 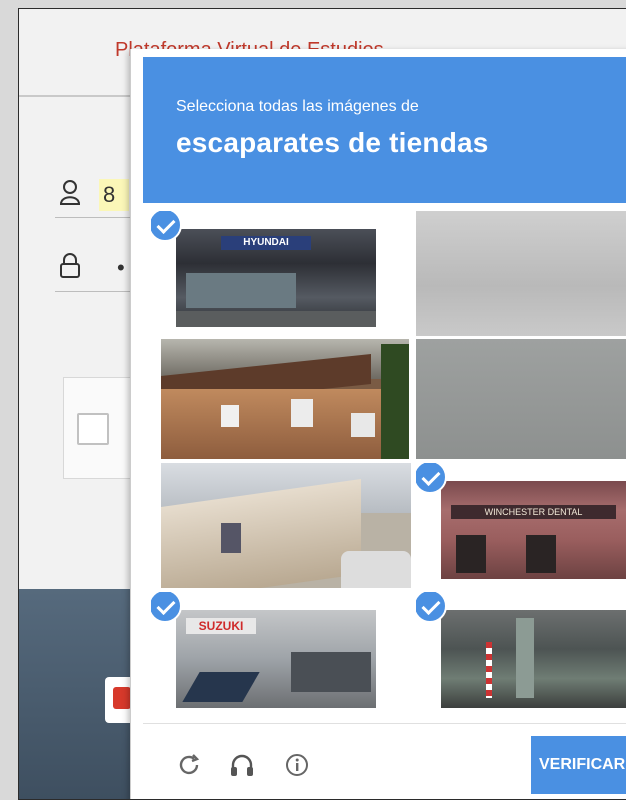 What do you see at coordinates (266, 243) in the screenshot?
I see `hyundai-sign: HYUNDAI` at bounding box center [266, 243].